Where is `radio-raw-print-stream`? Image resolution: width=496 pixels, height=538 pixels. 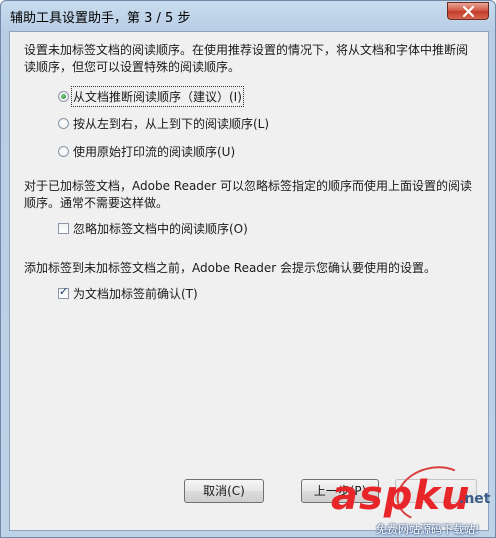
radio-raw-print-stream is located at coordinates (63, 151).